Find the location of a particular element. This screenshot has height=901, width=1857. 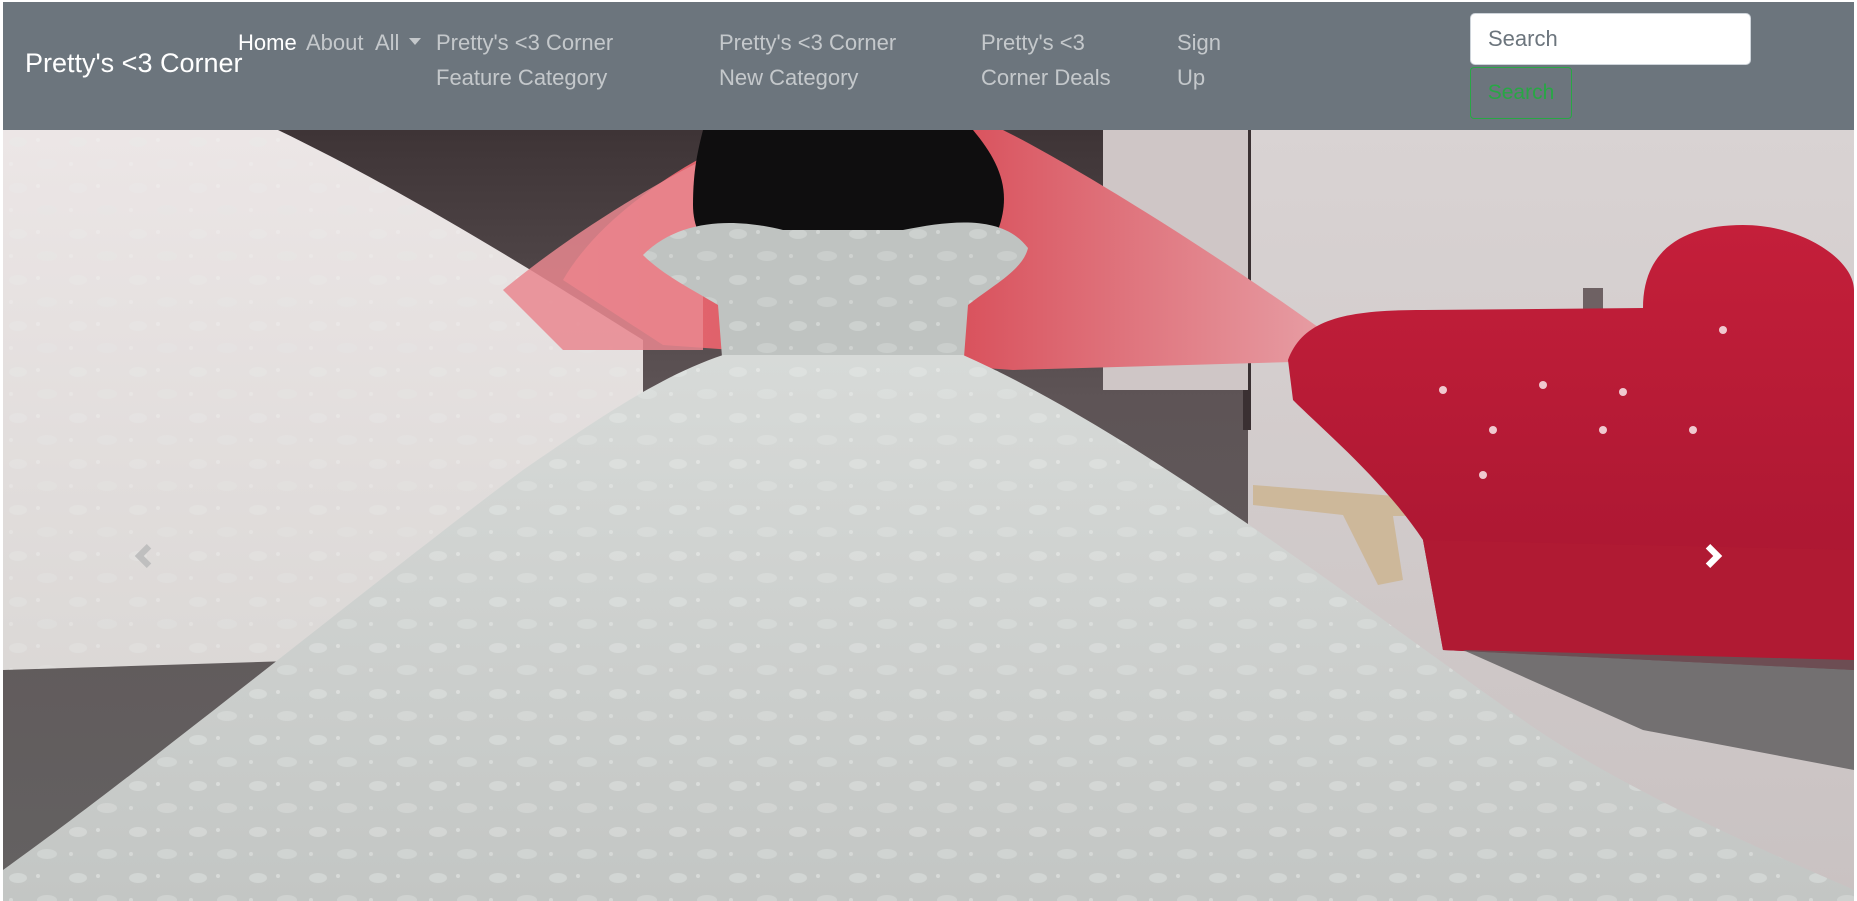

nav-feature-category: Pretty's <3 Corner Feature Category is located at coordinates (561, 60).